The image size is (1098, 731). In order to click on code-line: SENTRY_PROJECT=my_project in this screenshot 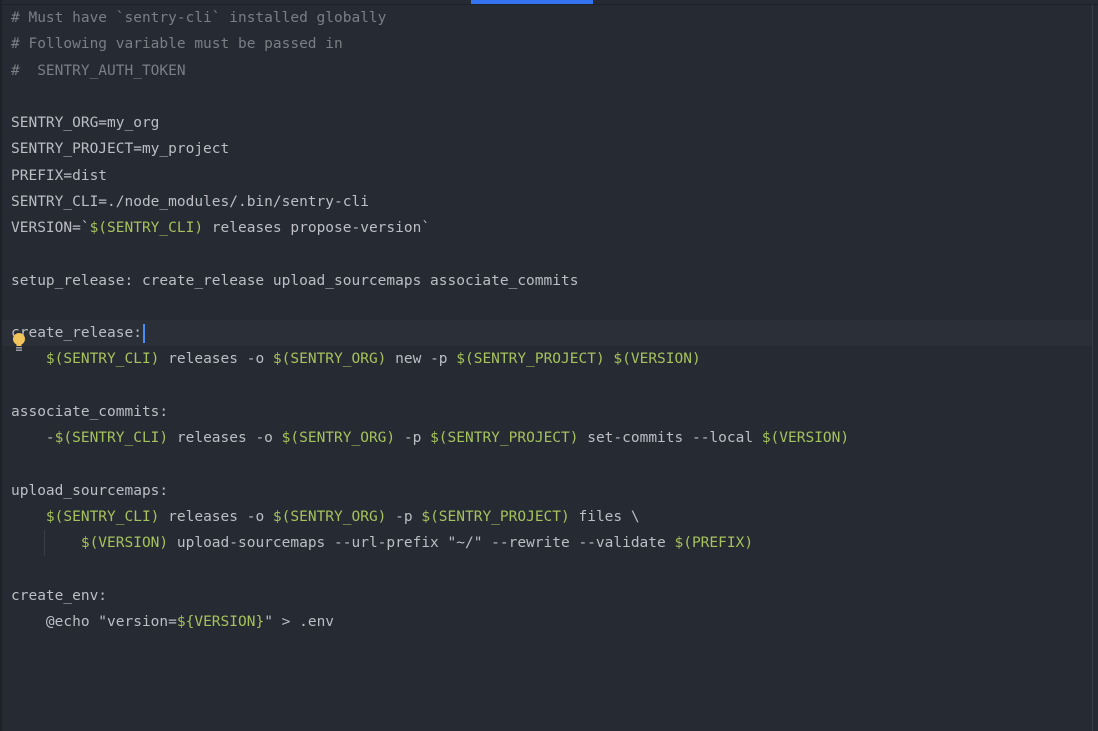, I will do `click(548, 149)`.